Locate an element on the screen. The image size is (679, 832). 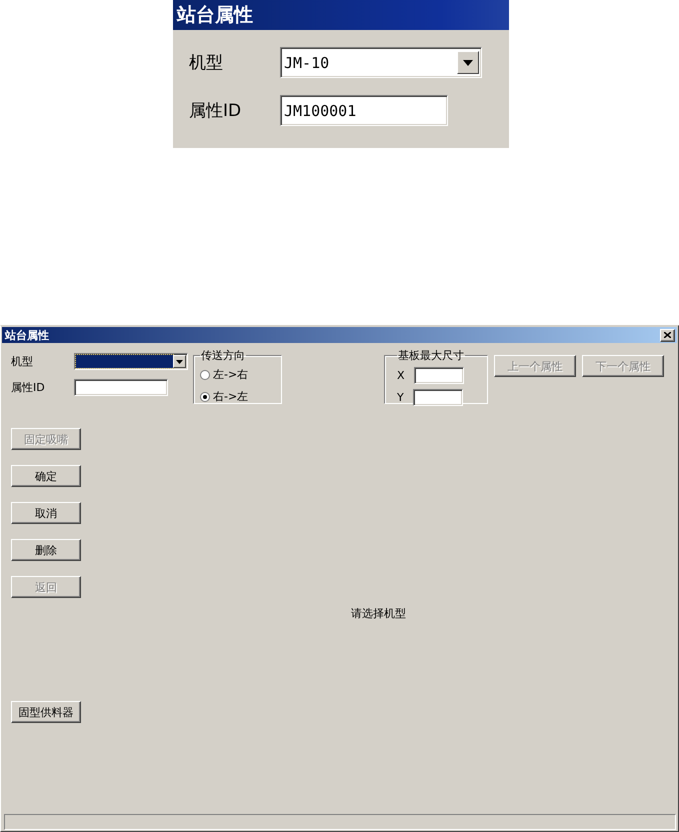
status-message: 请选择机型 is located at coordinates (378, 613).